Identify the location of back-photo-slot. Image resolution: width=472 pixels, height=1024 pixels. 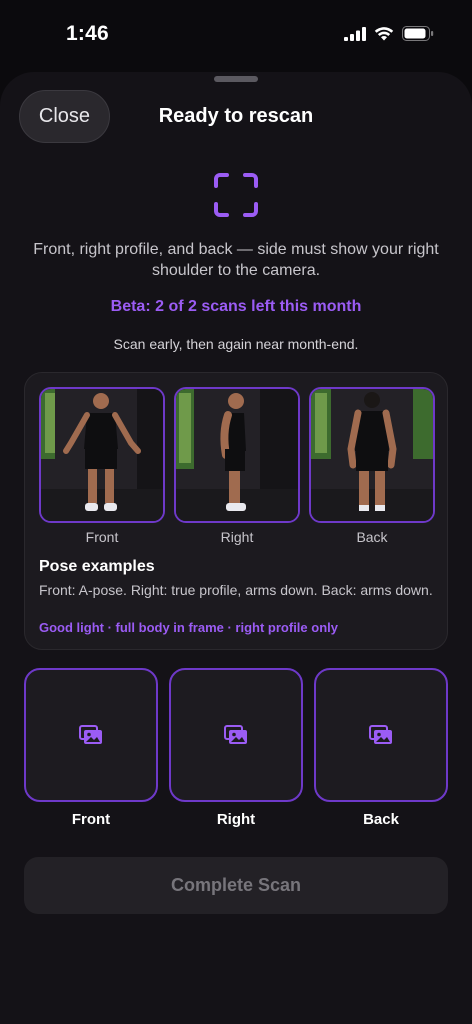
(381, 735).